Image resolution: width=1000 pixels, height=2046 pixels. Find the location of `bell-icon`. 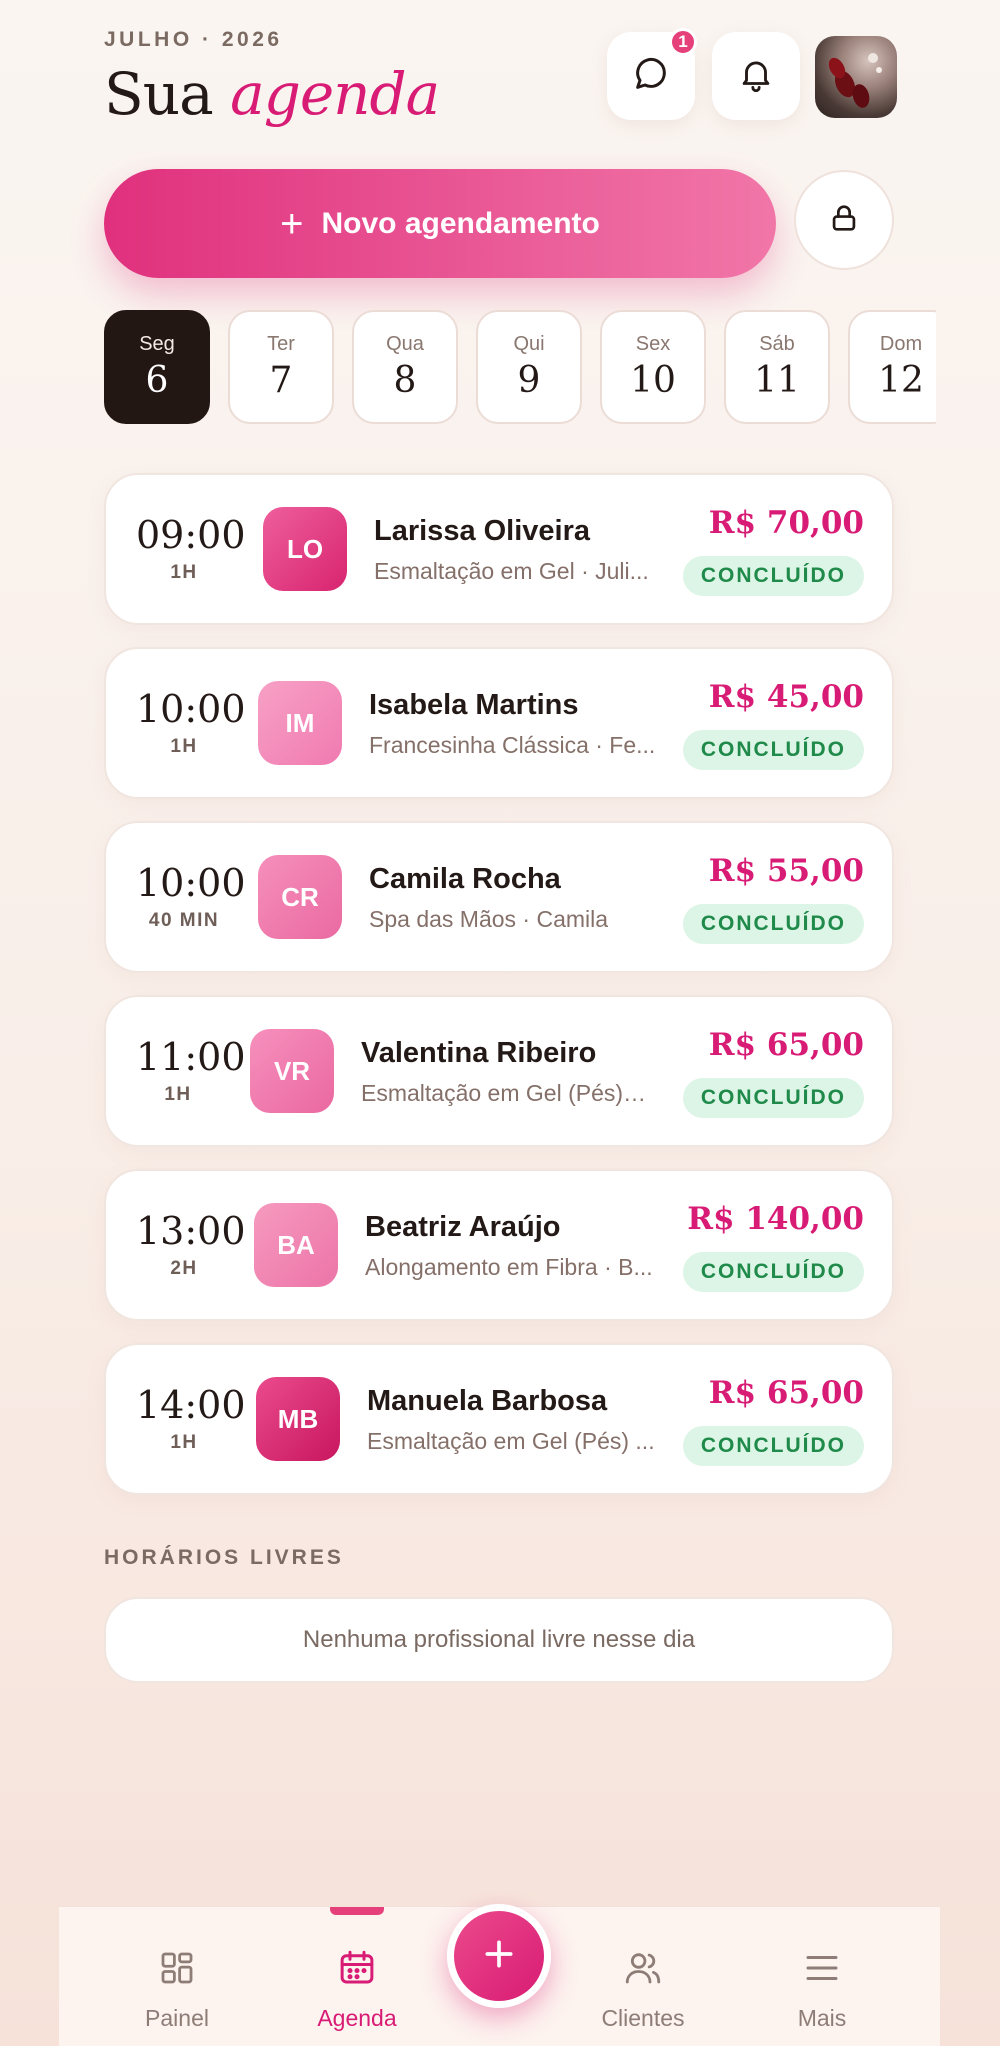

bell-icon is located at coordinates (756, 76).